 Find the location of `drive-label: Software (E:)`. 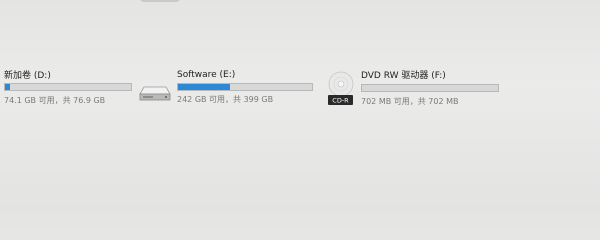

drive-label: Software (E:) is located at coordinates (206, 75).